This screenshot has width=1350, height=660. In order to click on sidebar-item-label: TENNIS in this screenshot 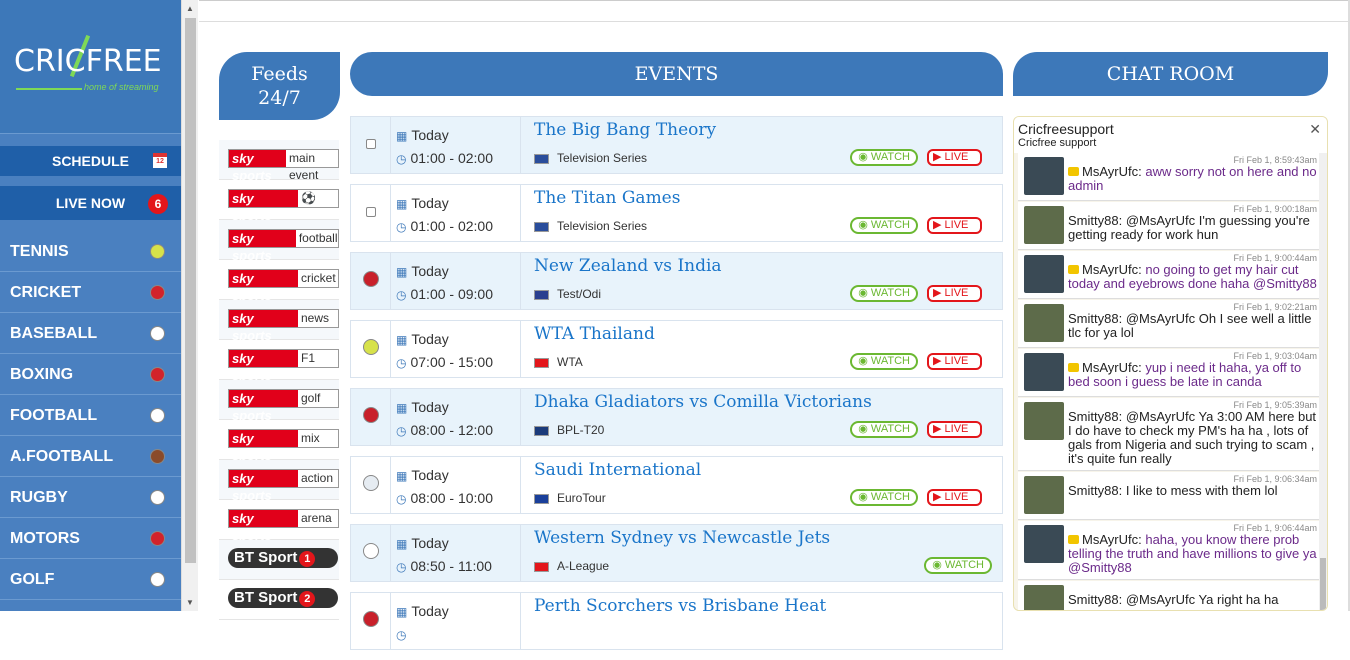, I will do `click(39, 251)`.